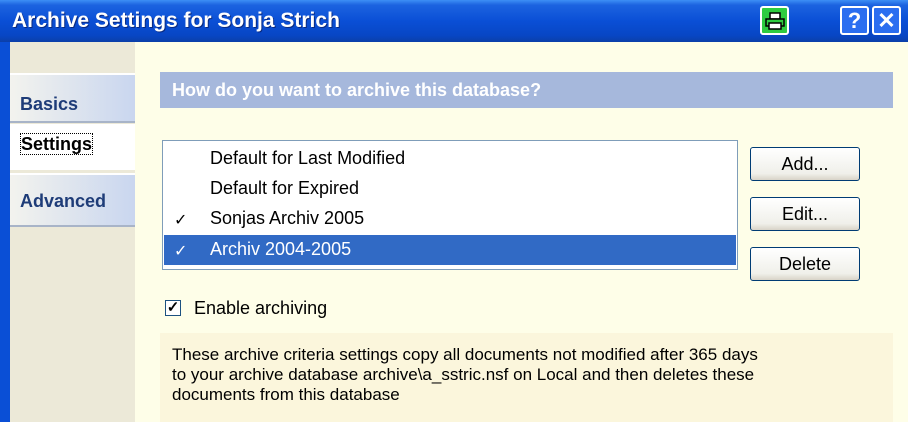 This screenshot has height=422, width=908. I want to click on list-item-label: Sonjas Archiv 2005, so click(287, 218).